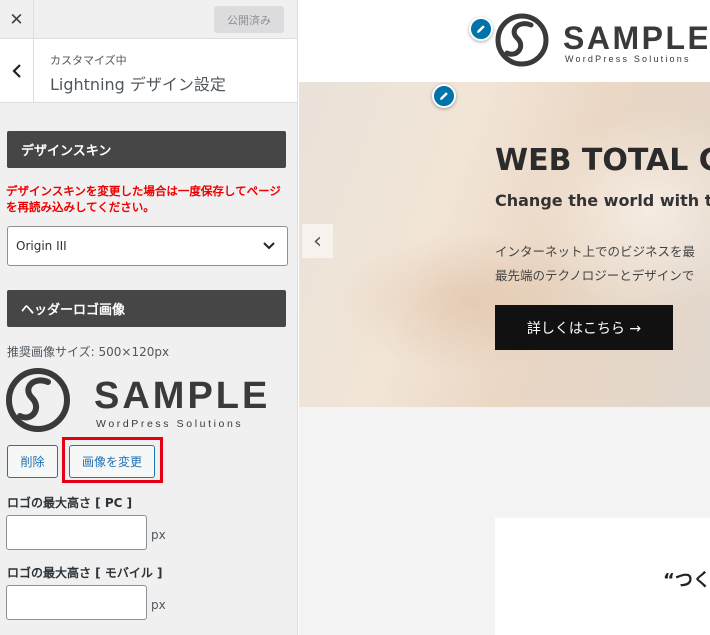 The width and height of the screenshot is (710, 635). Describe the element at coordinates (584, 327) in the screenshot. I see `hero-cta-button: 詳しくはこちら →` at that location.